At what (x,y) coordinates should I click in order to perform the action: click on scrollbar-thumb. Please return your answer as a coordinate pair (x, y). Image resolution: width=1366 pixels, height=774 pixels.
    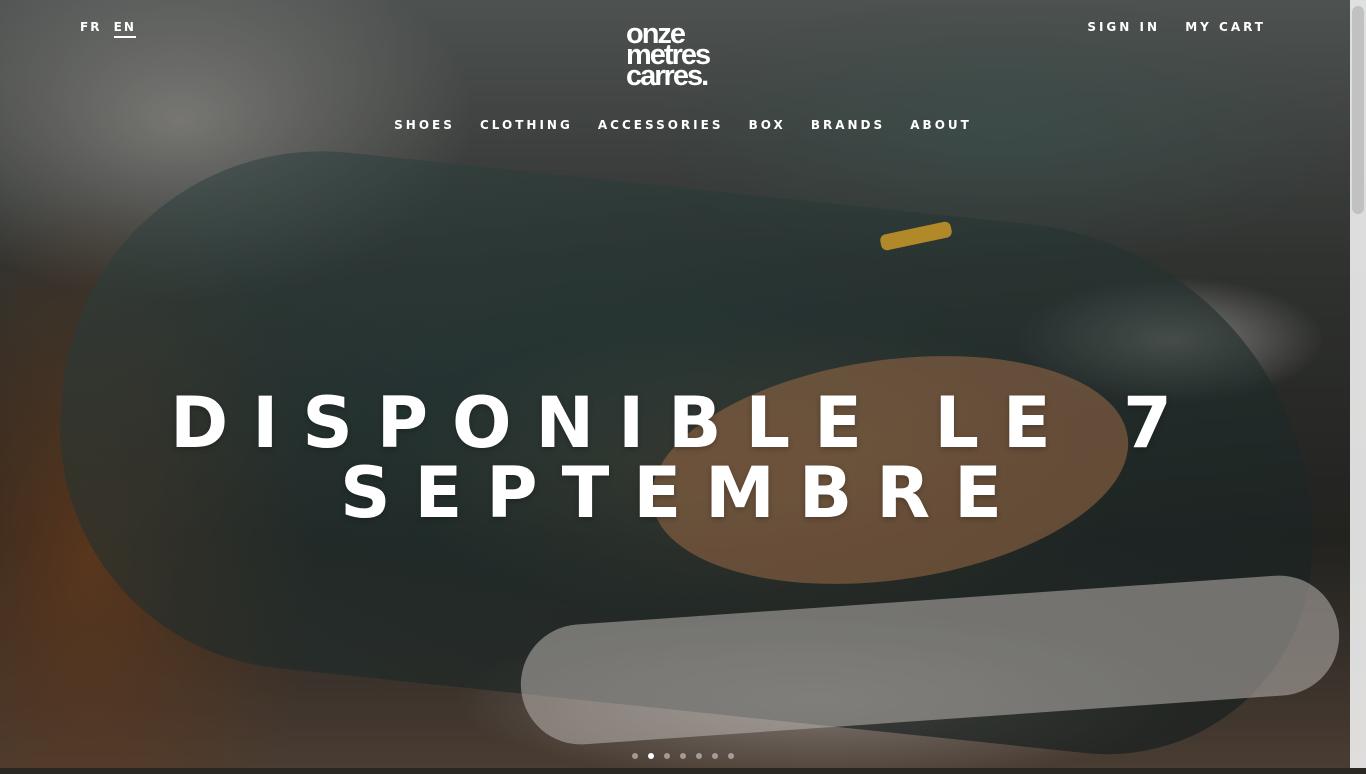
    Looking at the image, I should click on (1358, 110).